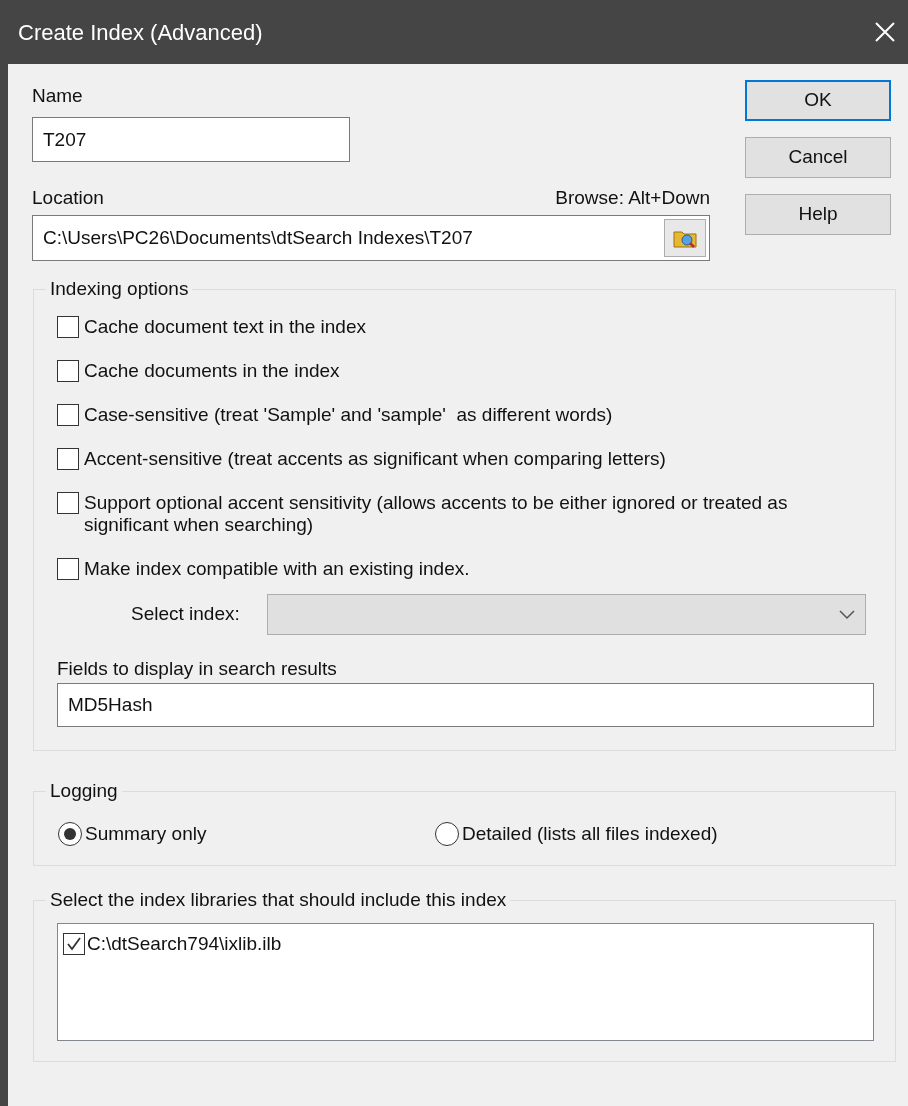  What do you see at coordinates (632, 197) in the screenshot?
I see `hint-text: Browse: Alt+Down` at bounding box center [632, 197].